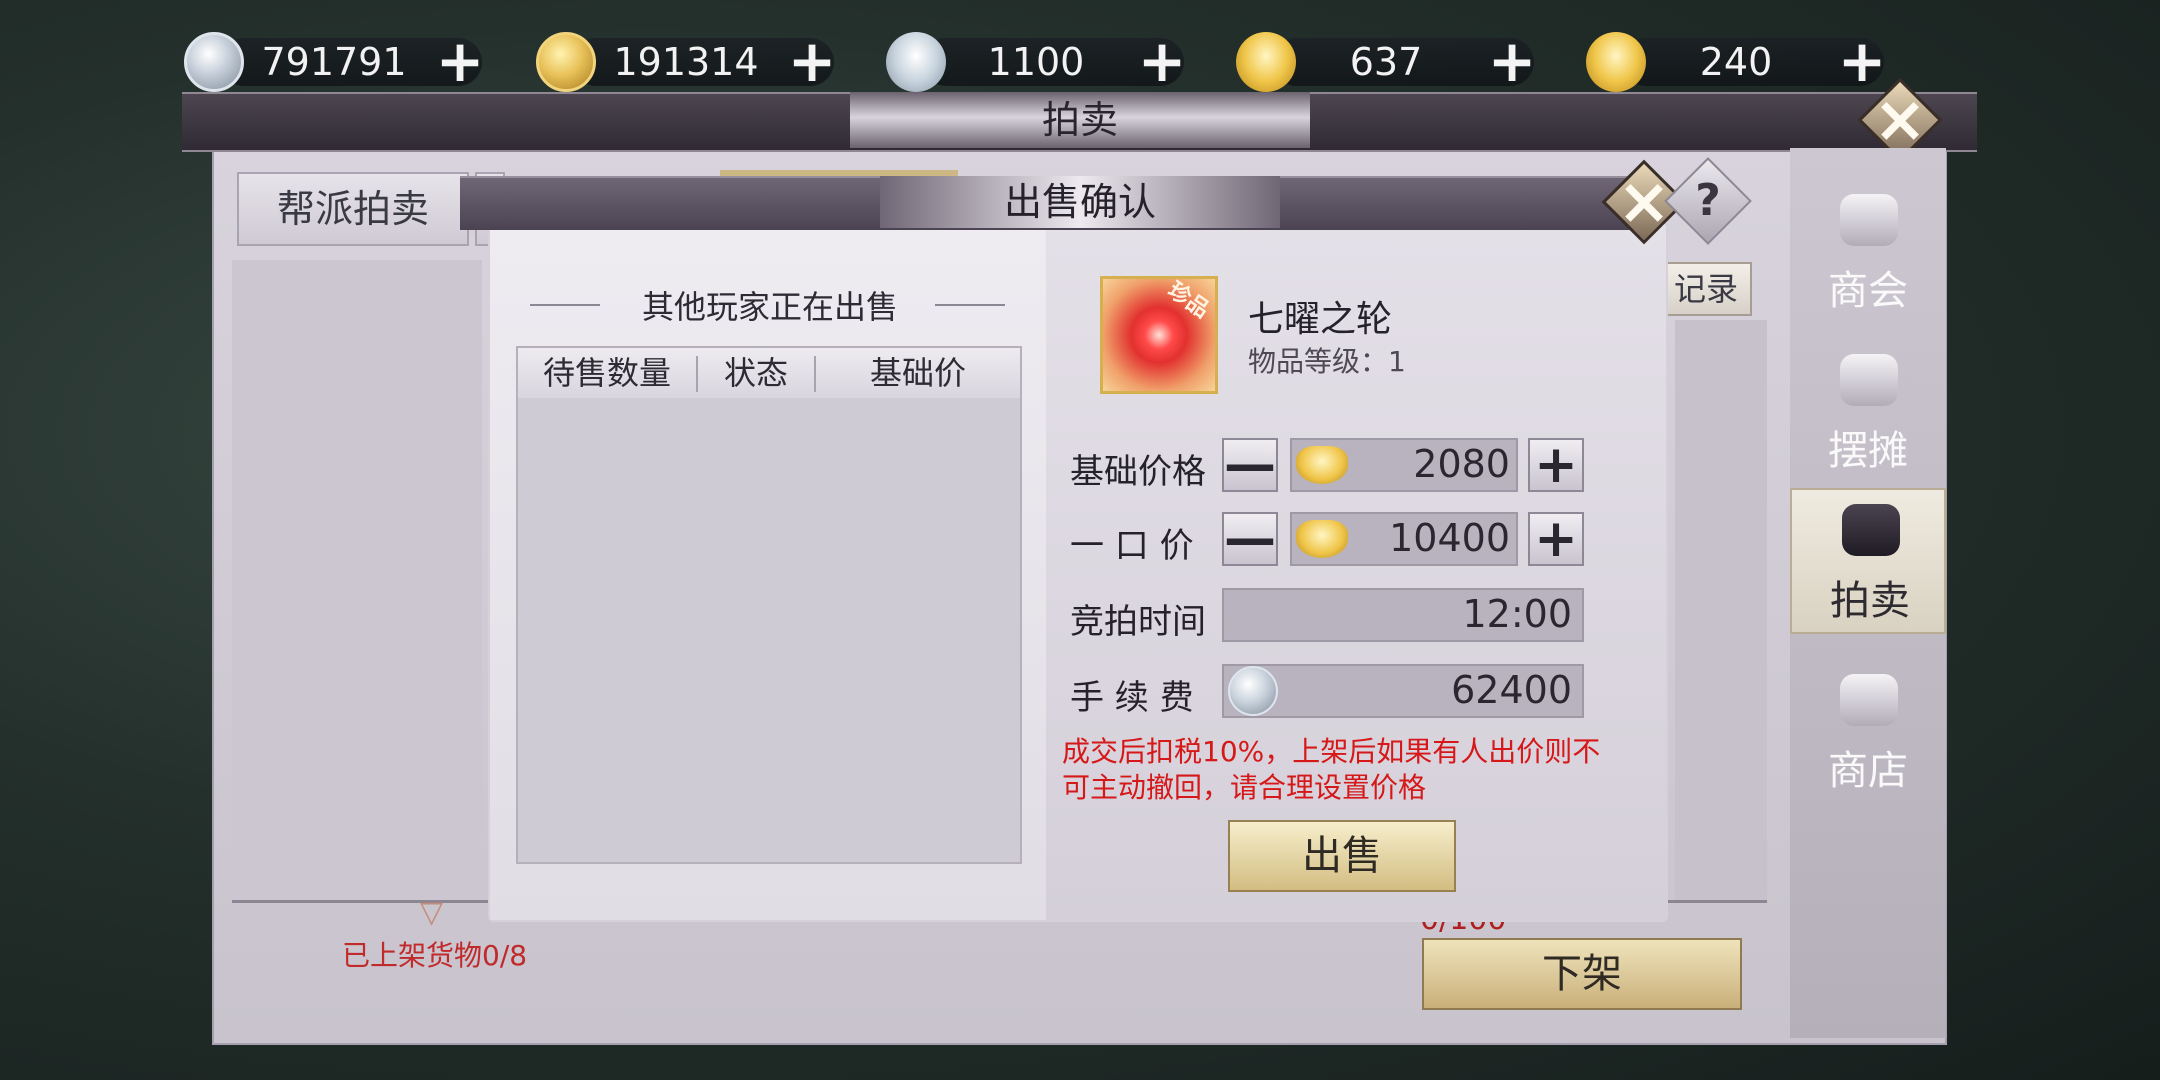  What do you see at coordinates (1132, 546) in the screenshot?
I see `buyout-price-label: 一 口 价` at bounding box center [1132, 546].